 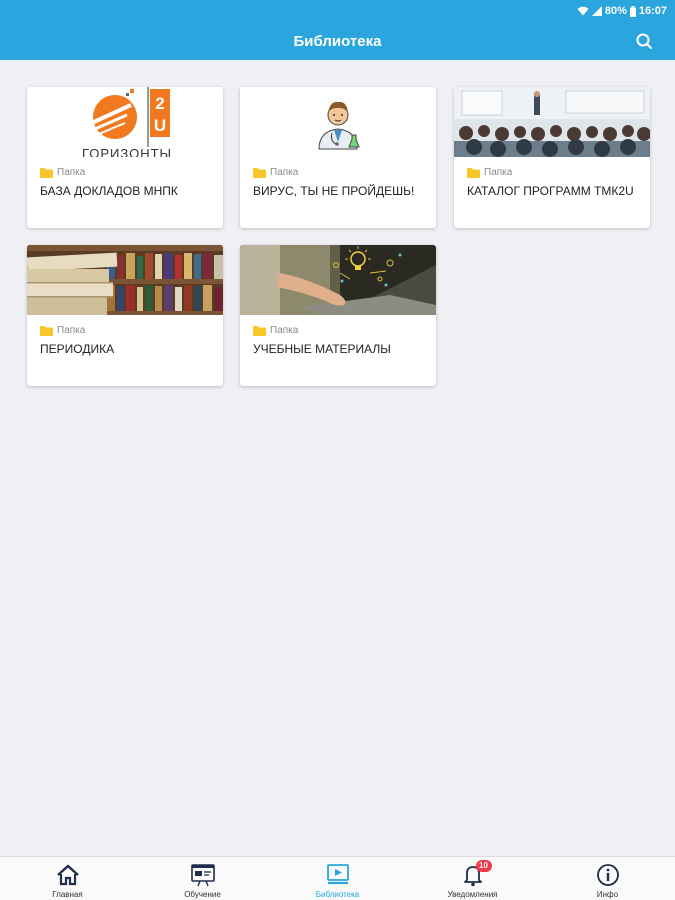 What do you see at coordinates (337, 41) in the screenshot?
I see `page-title: Библиотека` at bounding box center [337, 41].